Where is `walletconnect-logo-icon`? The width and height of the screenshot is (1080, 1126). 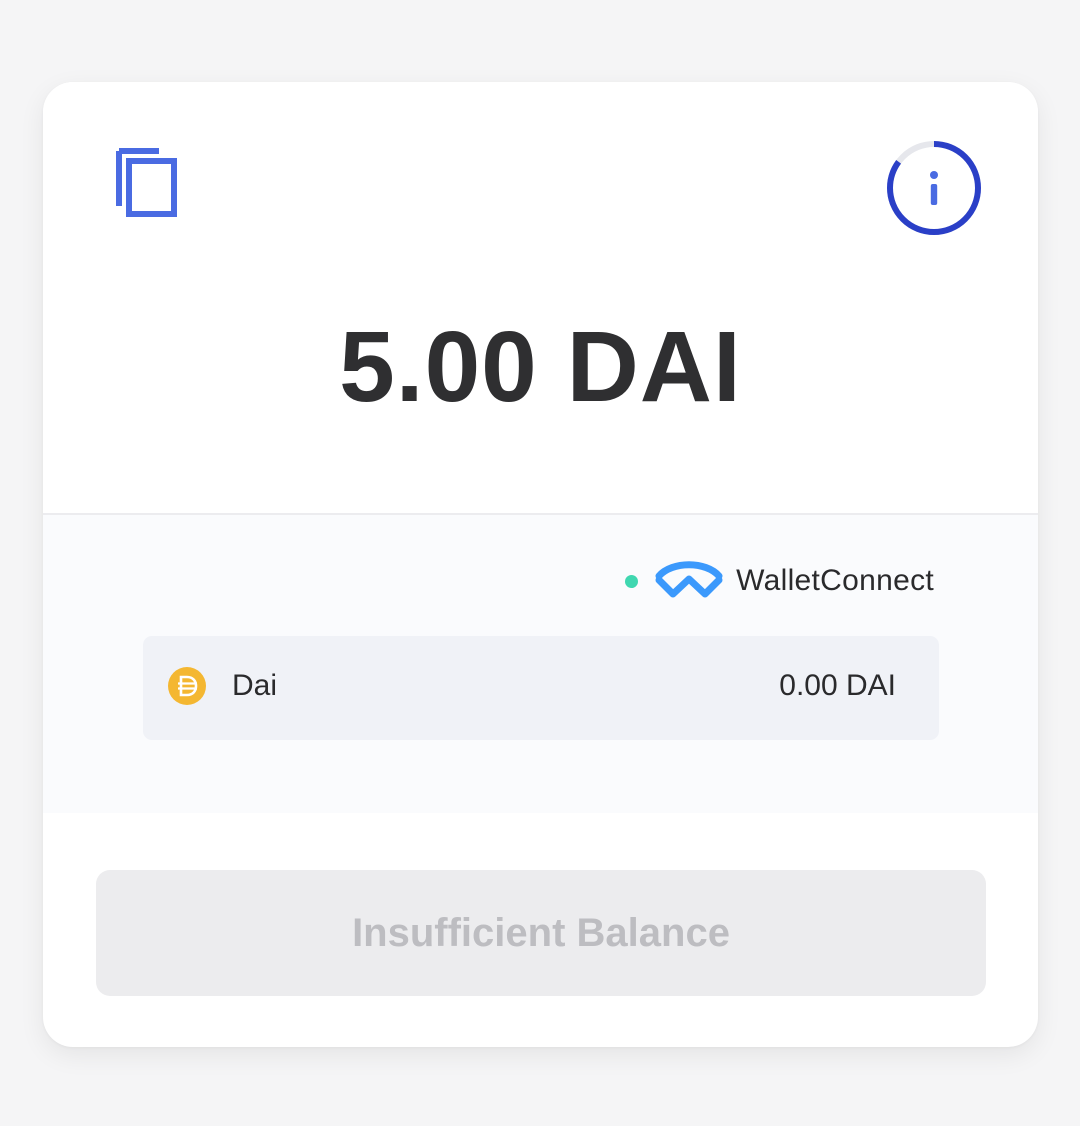 walletconnect-logo-icon is located at coordinates (689, 579).